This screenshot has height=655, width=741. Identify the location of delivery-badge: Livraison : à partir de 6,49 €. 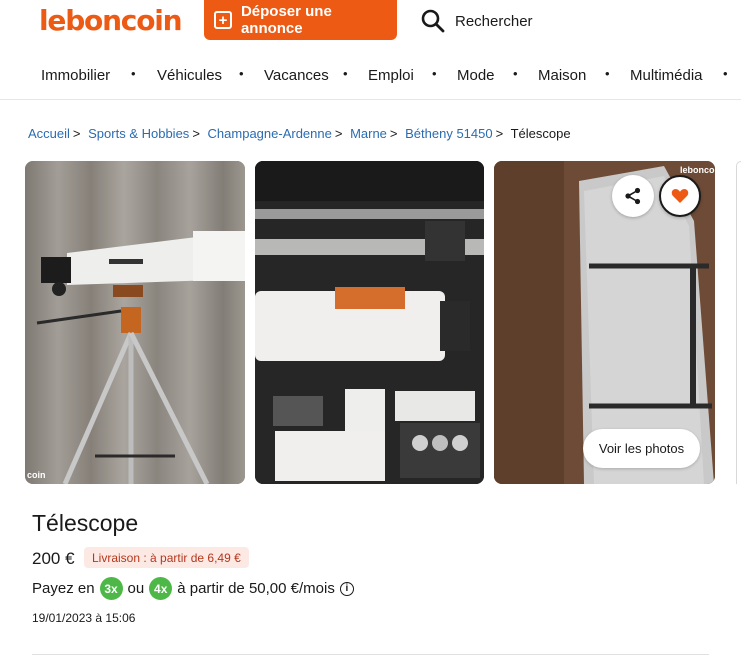
(166, 557).